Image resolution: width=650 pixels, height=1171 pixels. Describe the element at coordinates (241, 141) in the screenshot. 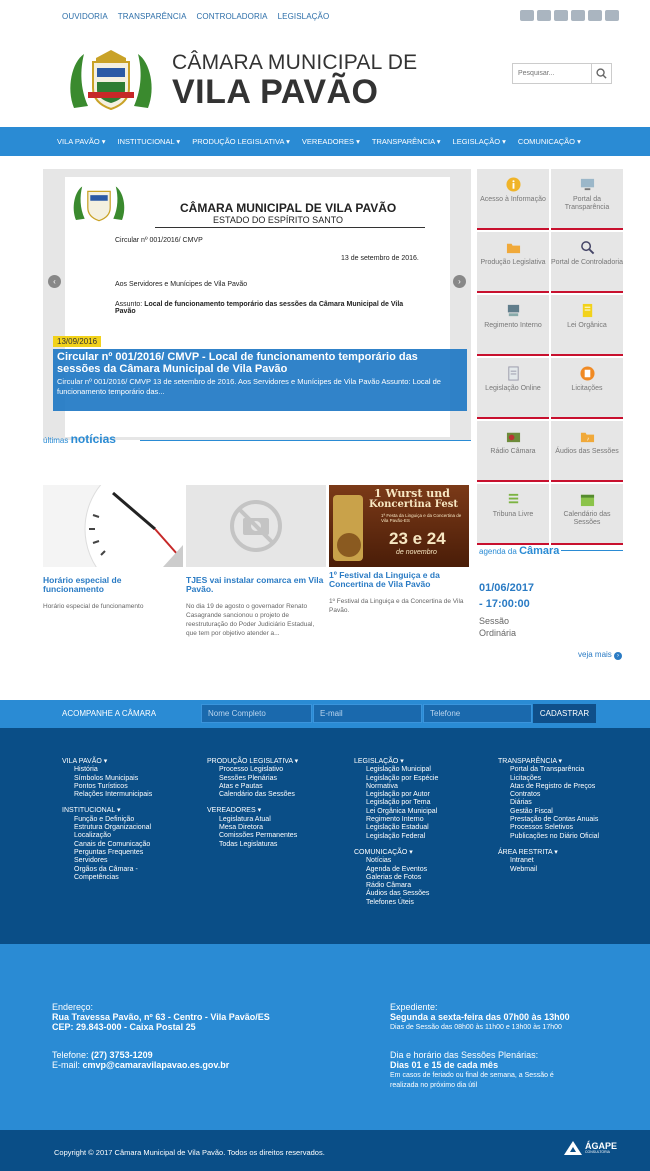

I see `nav-item-producao-legislativa: PRODUÇÃO LEGISLATIVA ▾` at that location.